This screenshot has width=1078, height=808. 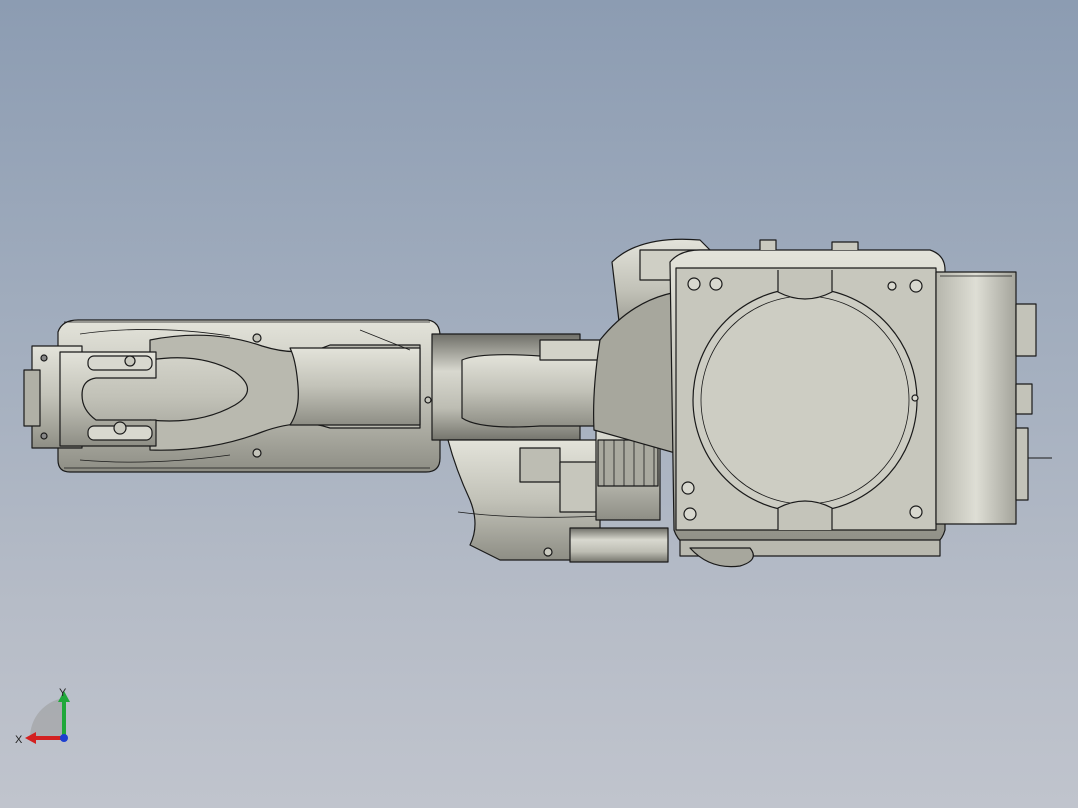 I want to click on z-axis-icon, so click(x=64, y=738).